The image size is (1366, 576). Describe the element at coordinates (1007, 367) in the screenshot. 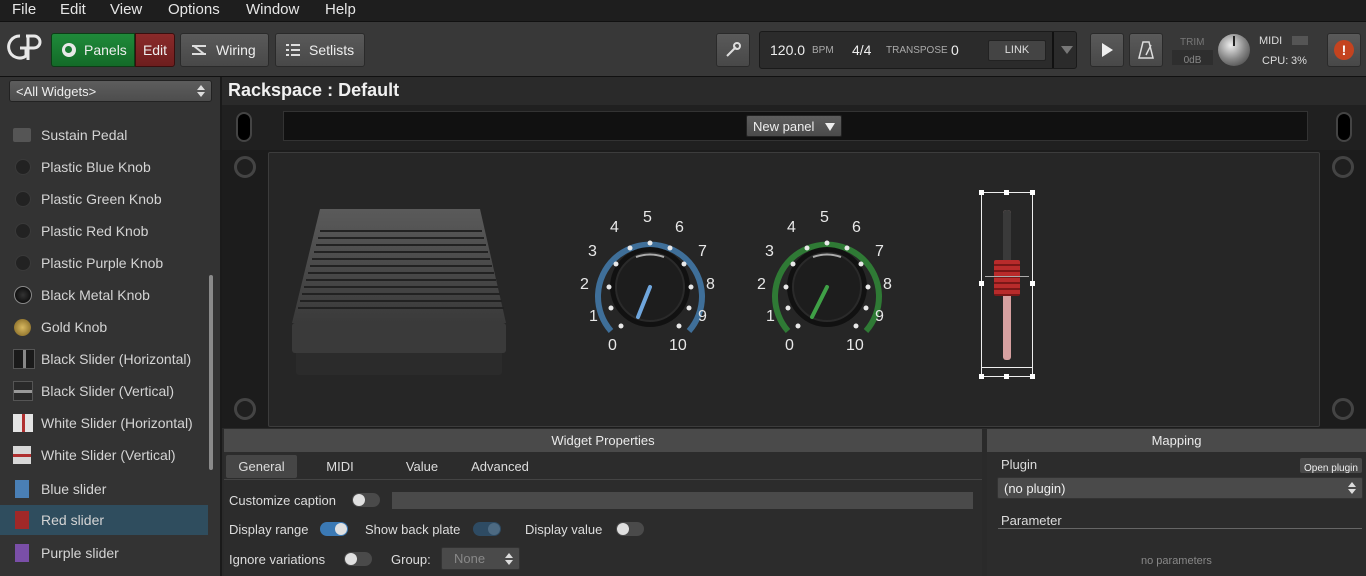

I see `selection-box-inner` at that location.